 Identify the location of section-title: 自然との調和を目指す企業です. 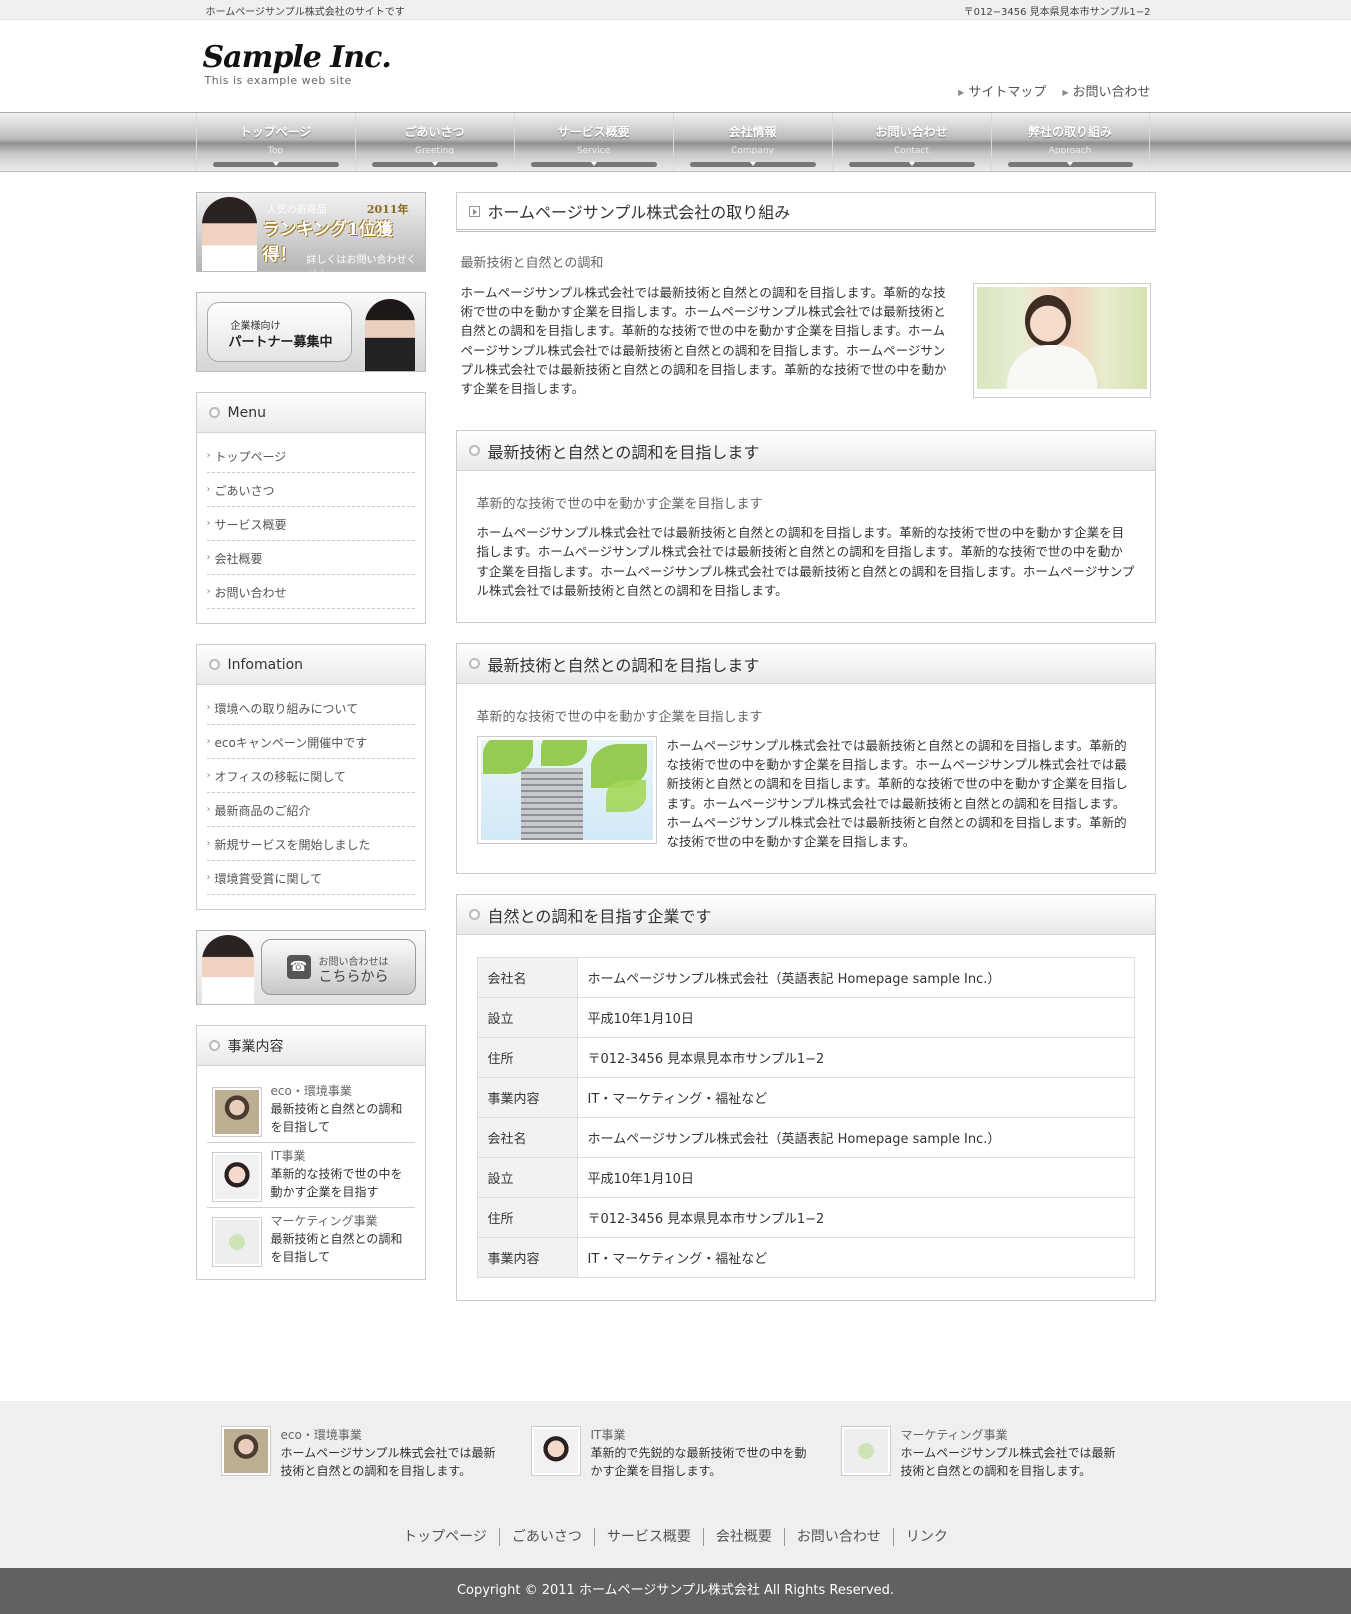
(599, 916).